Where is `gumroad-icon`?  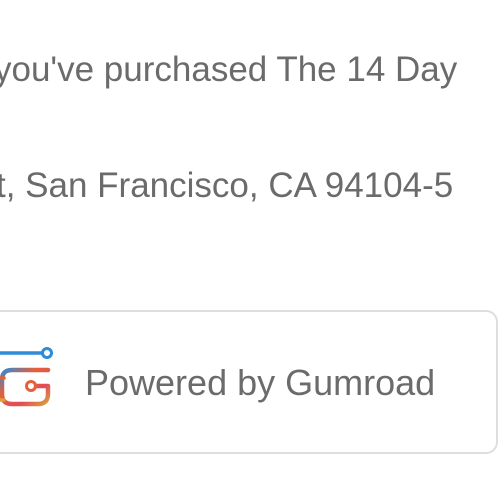
gumroad-icon is located at coordinates (26, 377).